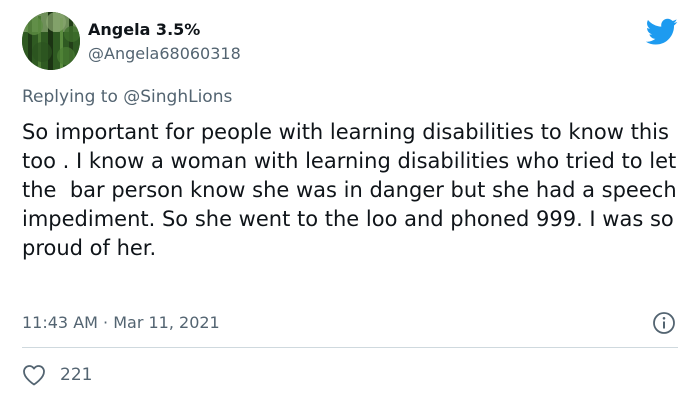 Image resolution: width=700 pixels, height=402 pixels. What do you see at coordinates (664, 323) in the screenshot?
I see `info-icon` at bounding box center [664, 323].